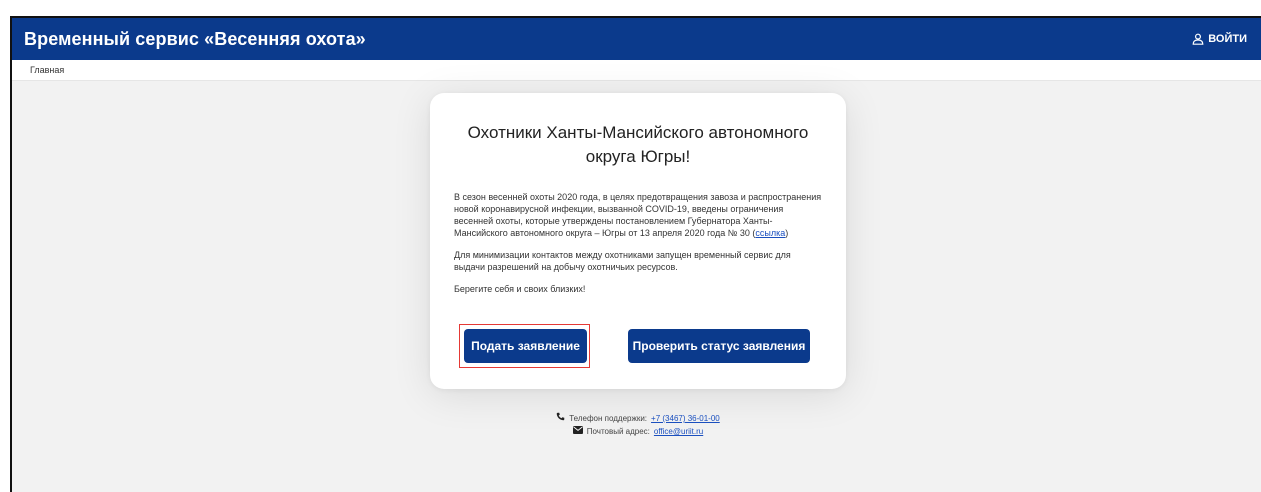 The image size is (1261, 492). What do you see at coordinates (618, 431) in the screenshot?
I see `email-label: Почтовый адрес:` at bounding box center [618, 431].